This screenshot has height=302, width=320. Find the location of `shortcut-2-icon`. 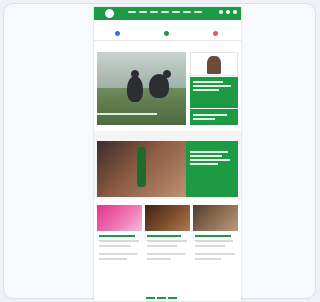

shortcut-2-icon is located at coordinates (166, 33).